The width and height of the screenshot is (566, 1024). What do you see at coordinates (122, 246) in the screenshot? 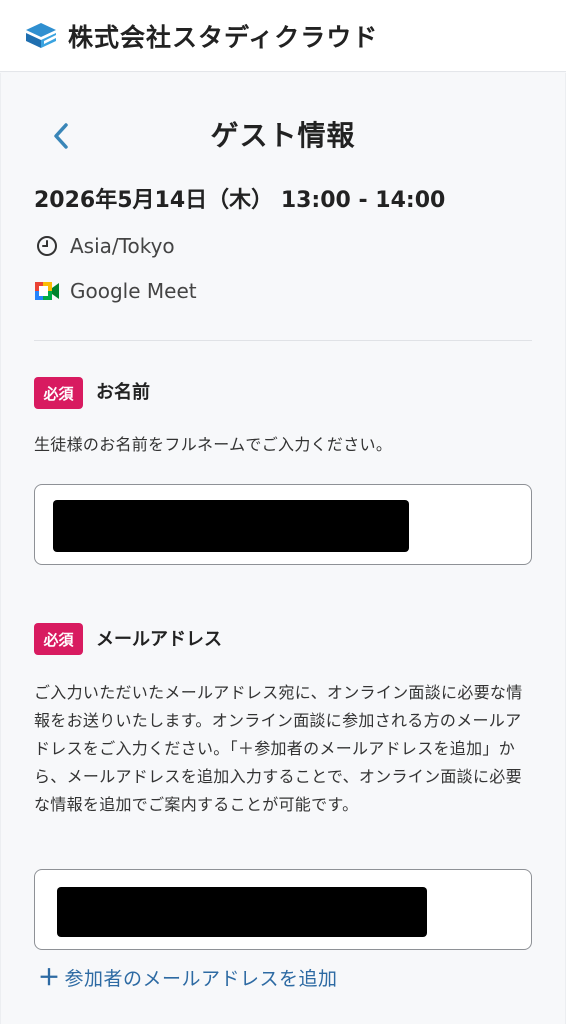
I see `timezone-text: Asia/Tokyo` at bounding box center [122, 246].